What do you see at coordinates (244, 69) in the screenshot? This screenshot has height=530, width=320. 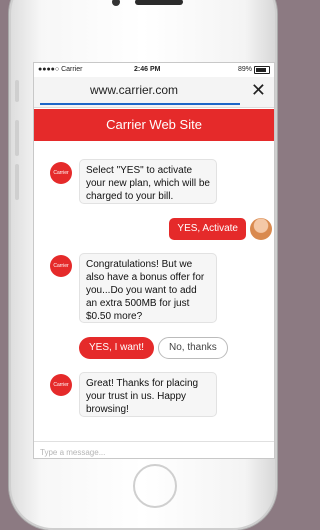 I see `battery-percent: 89%` at bounding box center [244, 69].